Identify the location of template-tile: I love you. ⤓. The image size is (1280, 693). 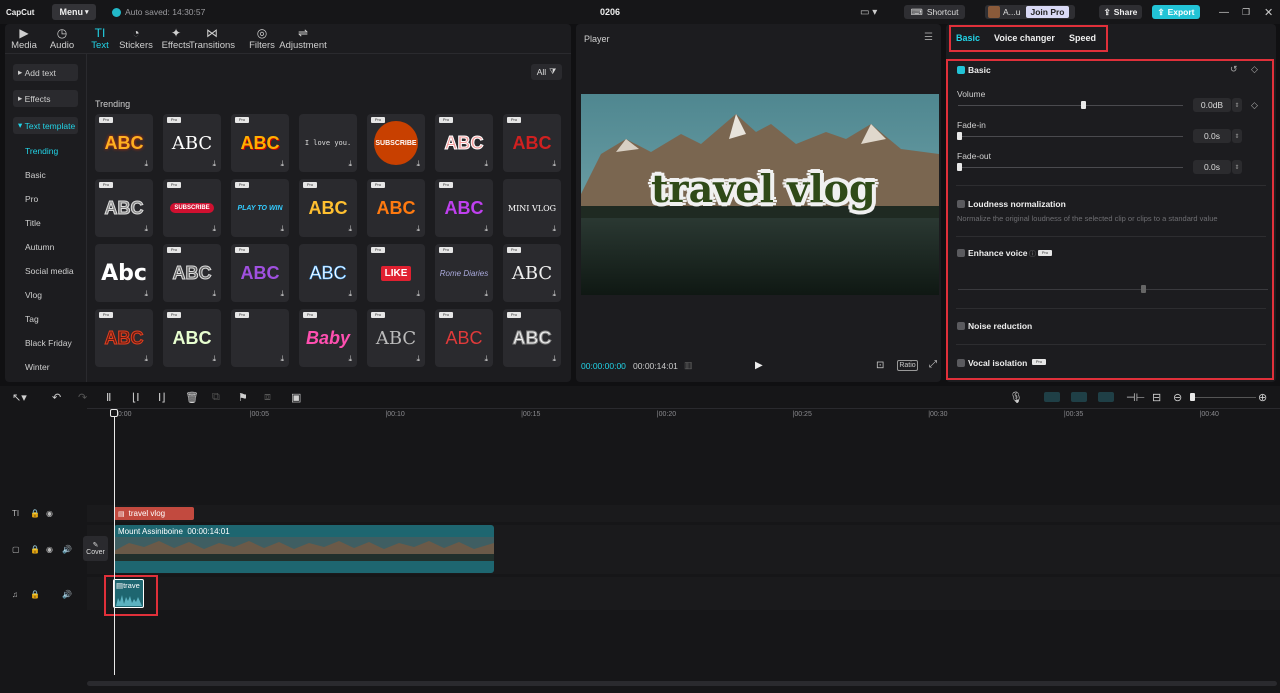
(328, 143).